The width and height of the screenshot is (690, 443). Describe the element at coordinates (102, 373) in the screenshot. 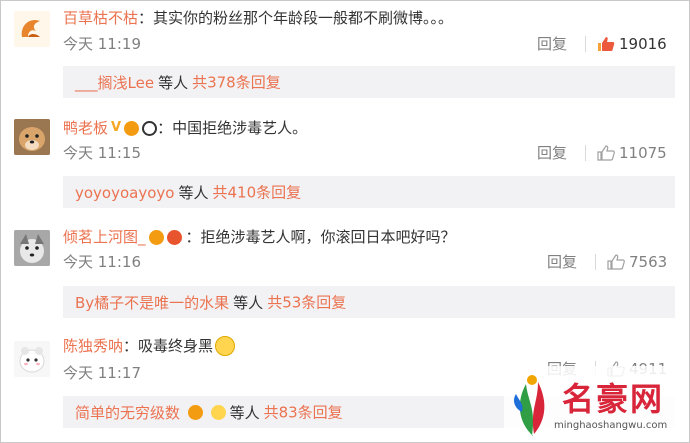

I see `timestamp: 今天 11:17` at that location.